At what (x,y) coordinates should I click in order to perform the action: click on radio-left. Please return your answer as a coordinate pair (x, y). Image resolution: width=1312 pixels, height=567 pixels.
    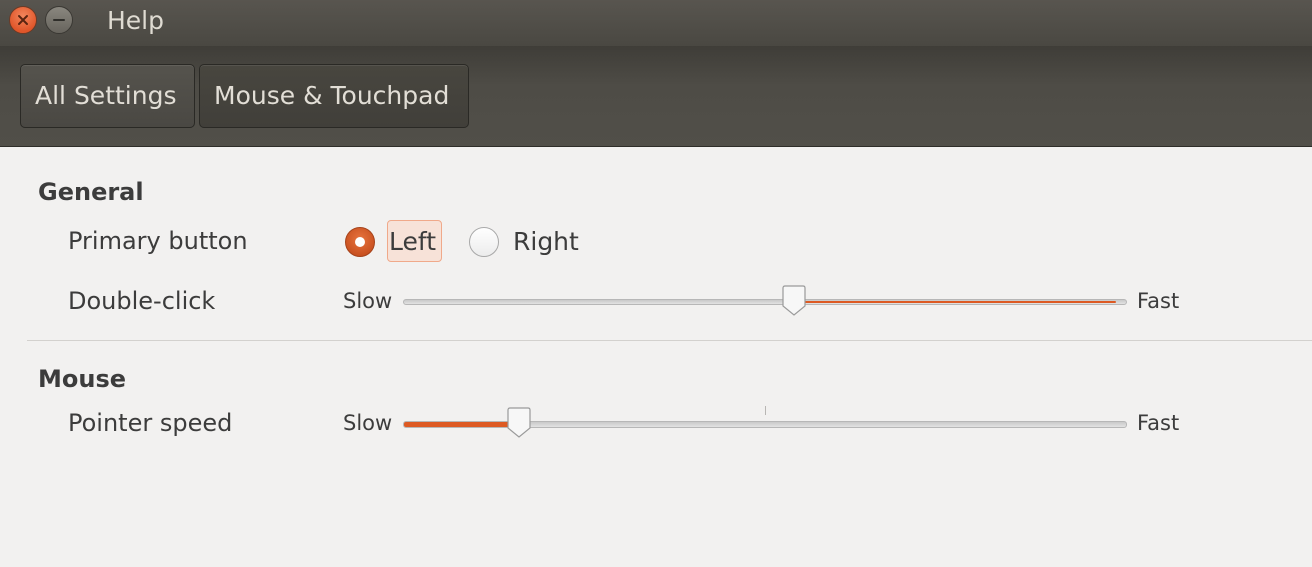
    Looking at the image, I should click on (360, 242).